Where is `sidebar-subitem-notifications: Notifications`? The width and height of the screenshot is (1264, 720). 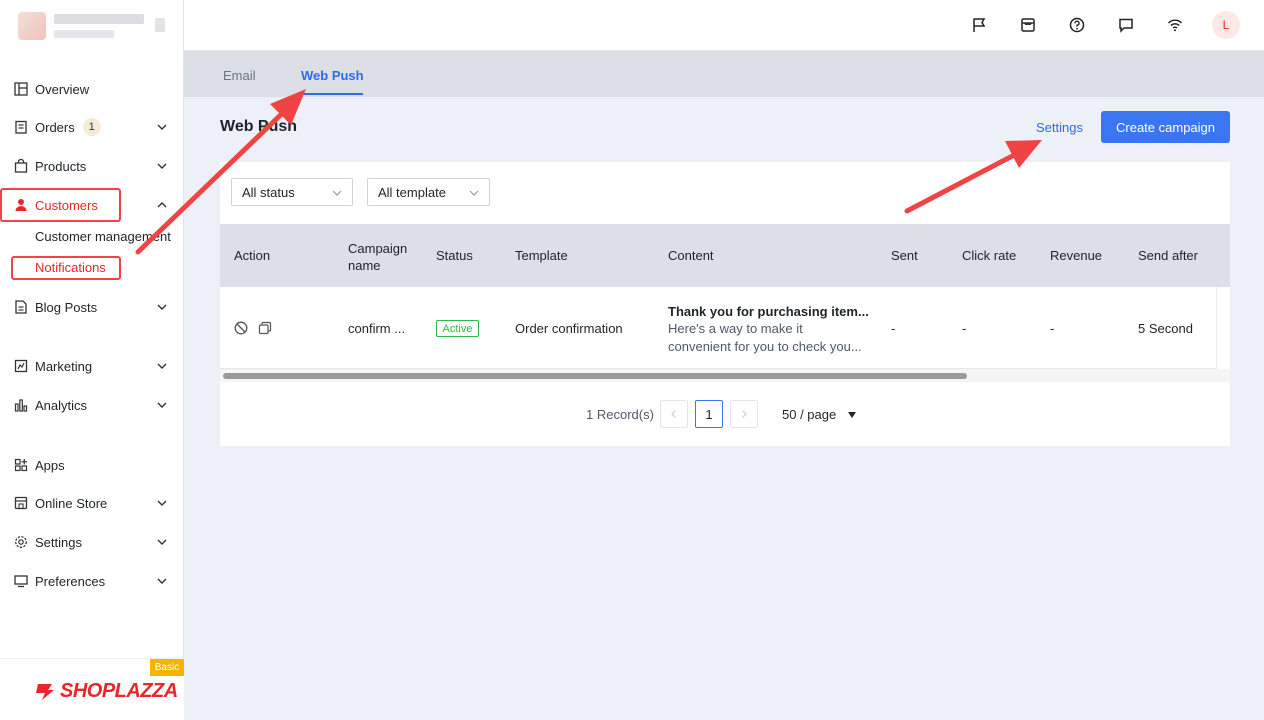
sidebar-subitem-notifications: Notifications is located at coordinates (70, 267).